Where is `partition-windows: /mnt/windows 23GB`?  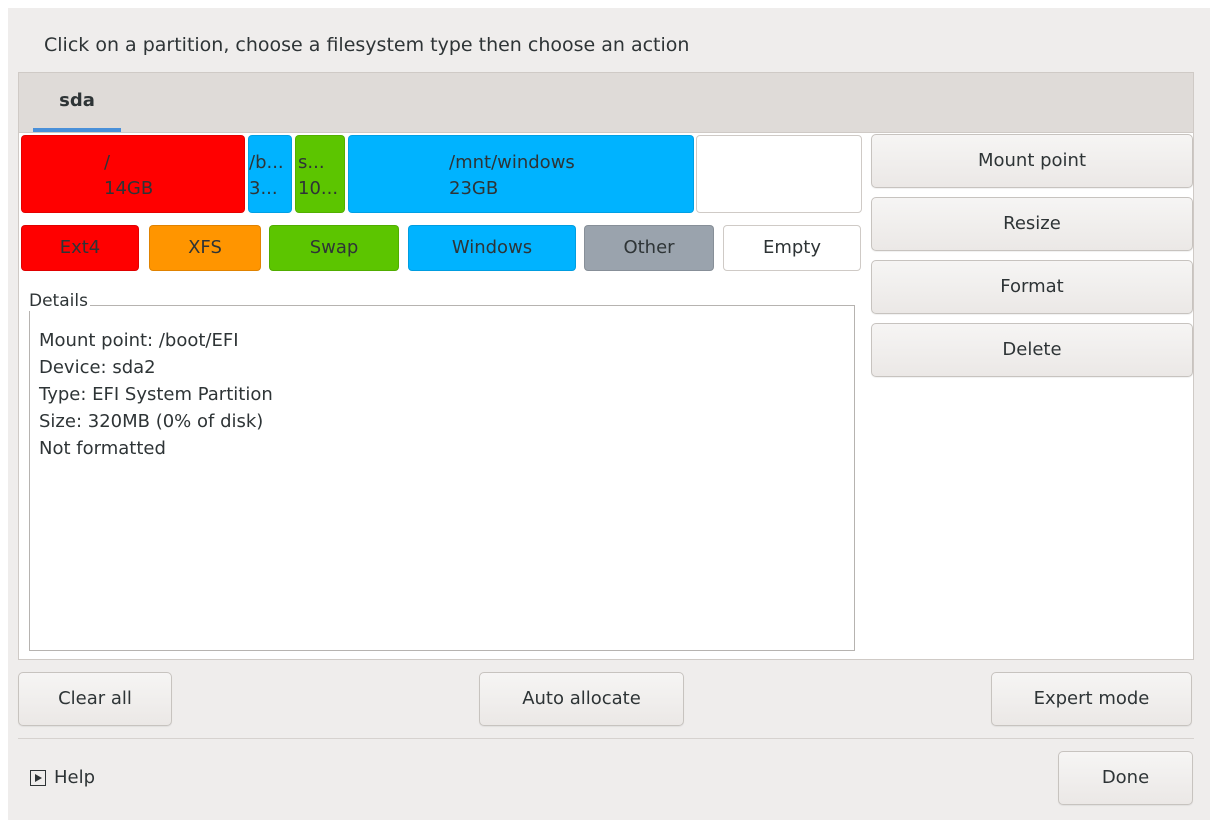 partition-windows: /mnt/windows 23GB is located at coordinates (521, 174).